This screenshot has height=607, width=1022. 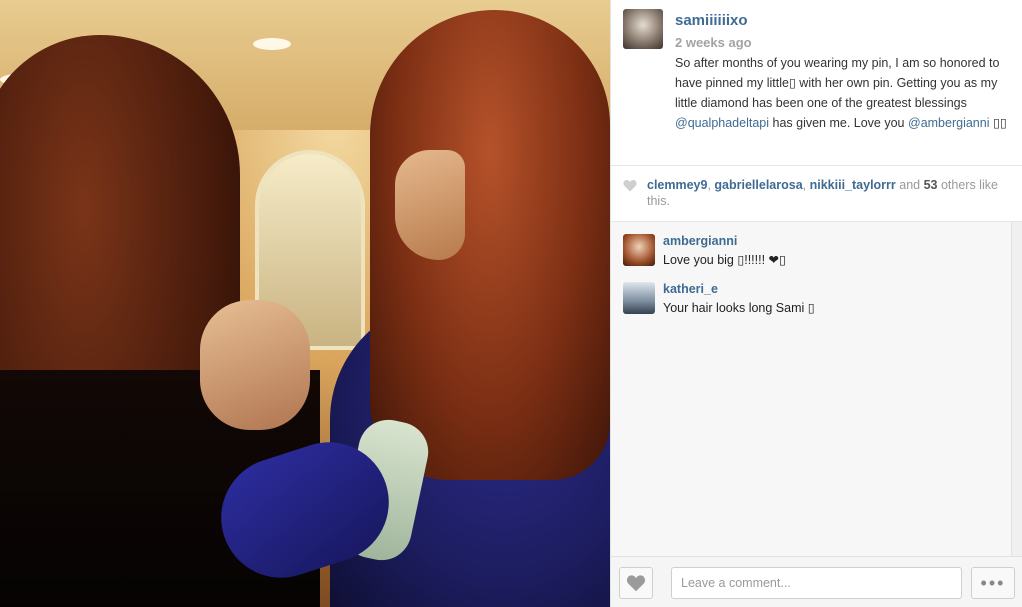 I want to click on comment-input, so click(x=816, y=583).